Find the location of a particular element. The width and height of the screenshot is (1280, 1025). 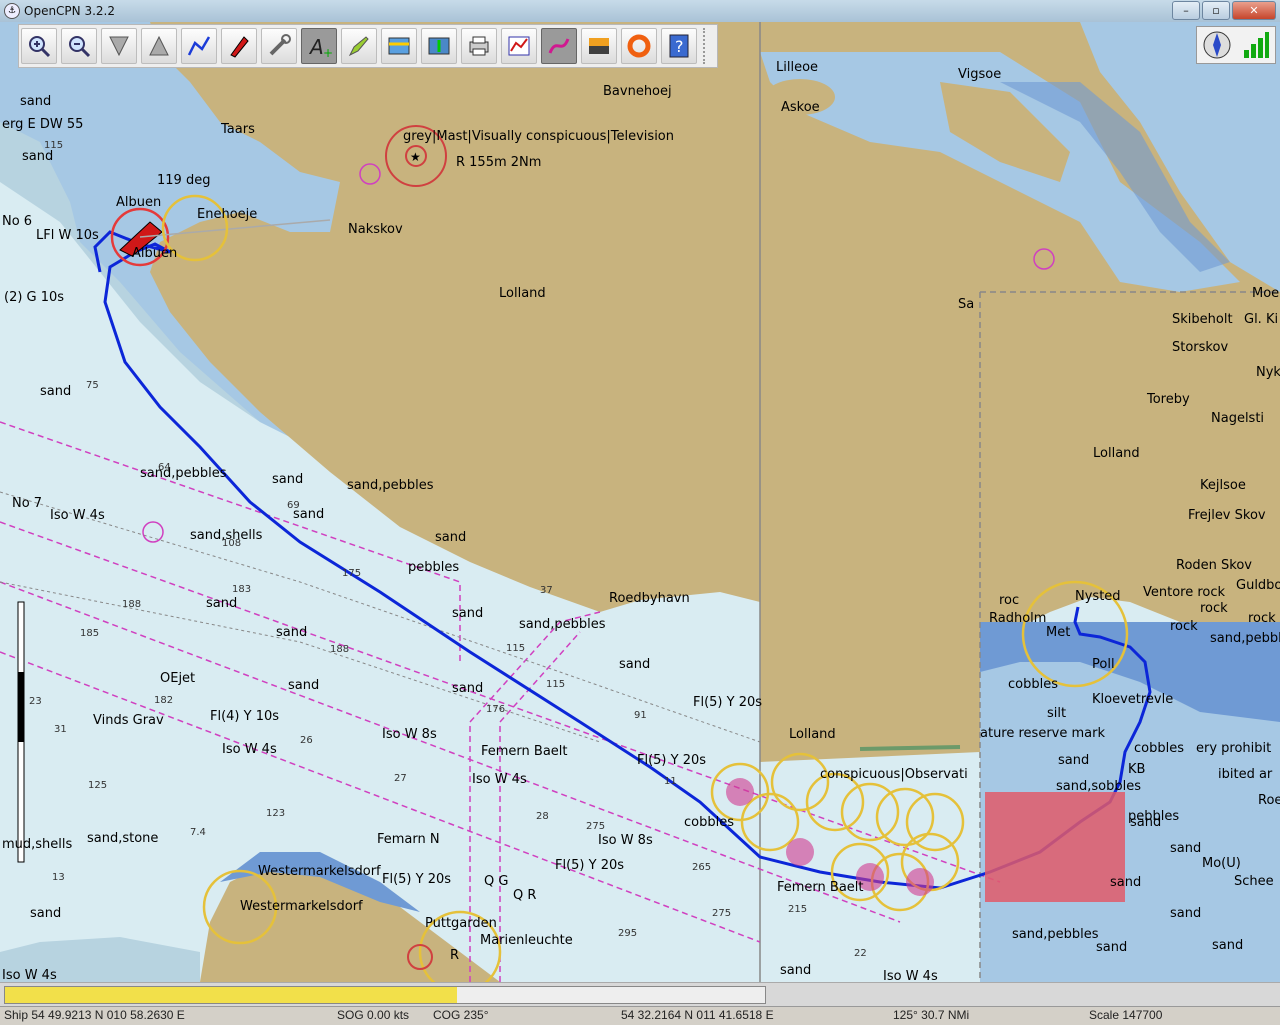

mob-button is located at coordinates (639, 46).